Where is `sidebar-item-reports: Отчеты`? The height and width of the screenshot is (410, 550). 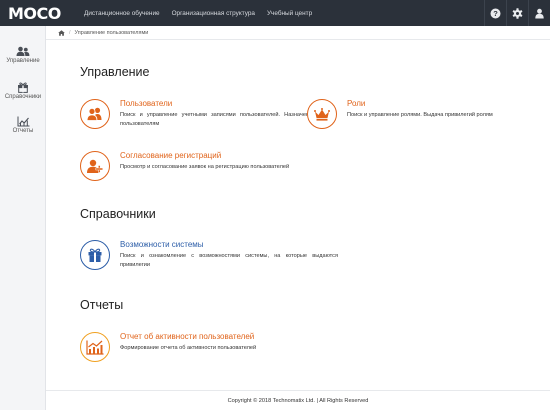
sidebar-item-reports: Отчеты is located at coordinates (23, 125).